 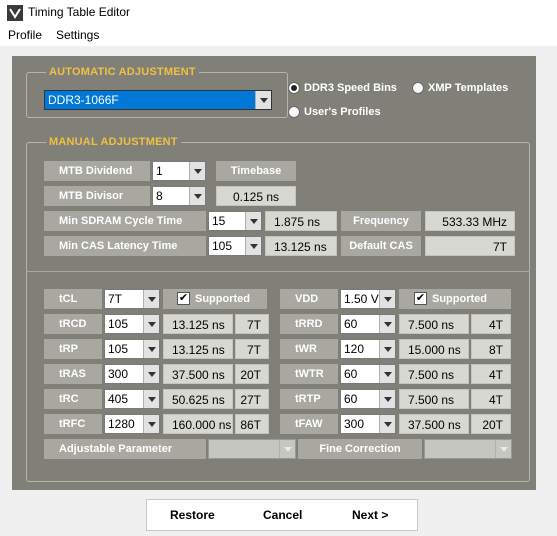 I want to click on cancel-button: Cancel, so click(x=282, y=515).